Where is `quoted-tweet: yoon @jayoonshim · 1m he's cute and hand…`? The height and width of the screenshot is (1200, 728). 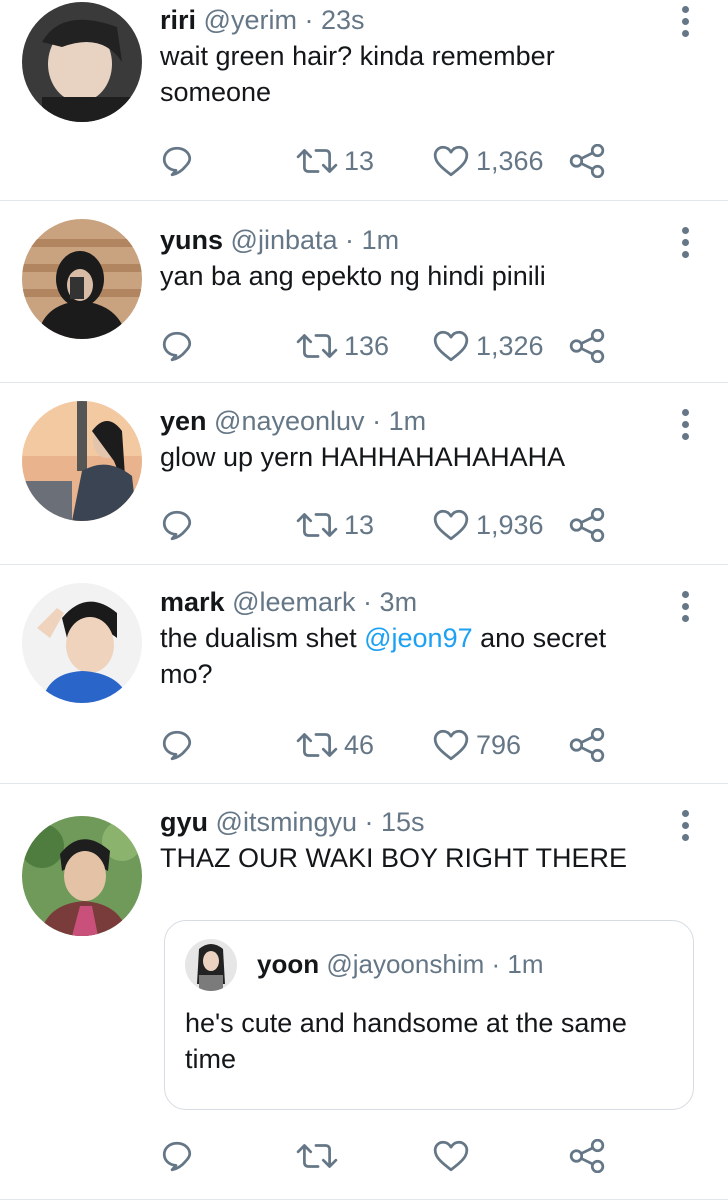 quoted-tweet: yoon @jayoonshim · 1m he's cute and hand… is located at coordinates (429, 1015).